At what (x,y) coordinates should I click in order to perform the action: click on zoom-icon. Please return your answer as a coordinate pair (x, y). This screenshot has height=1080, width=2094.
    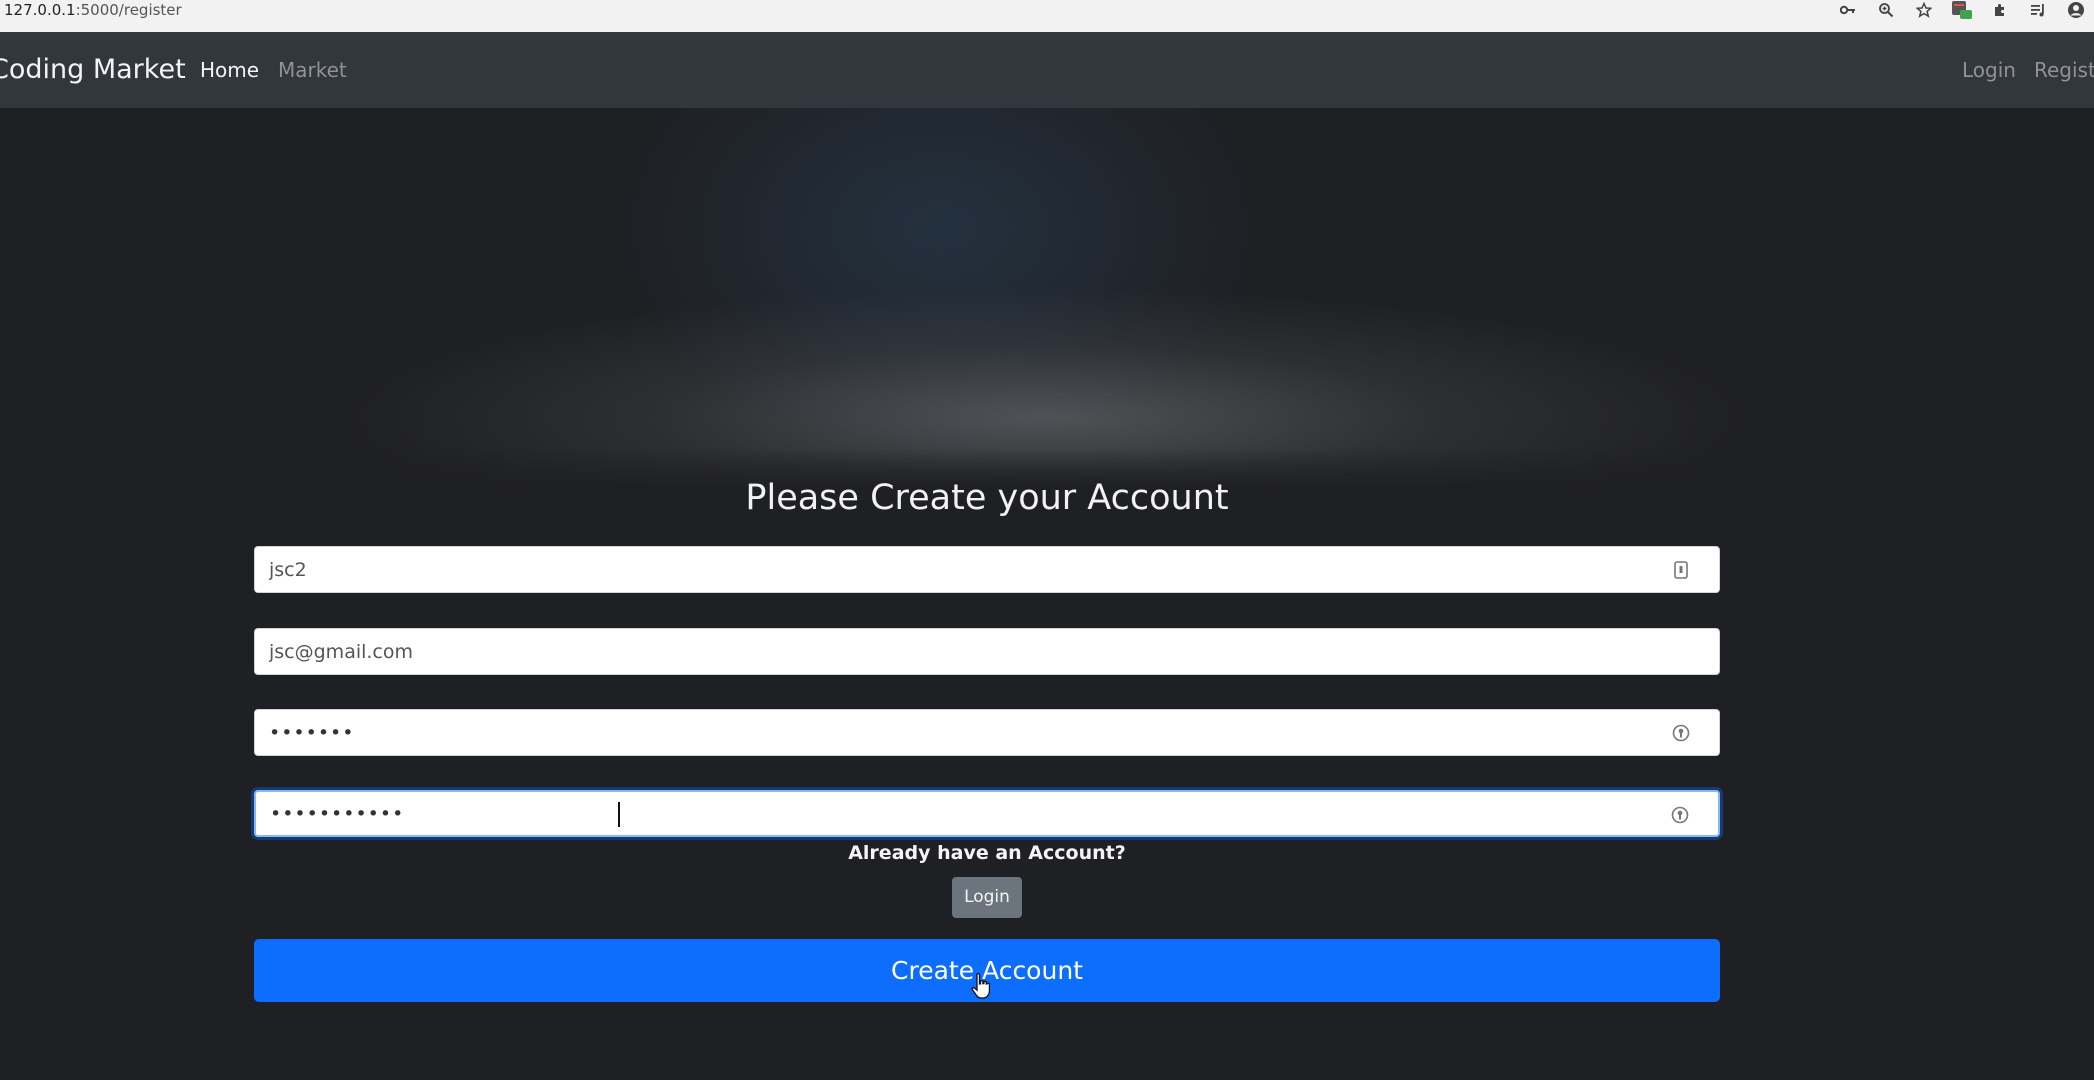
    Looking at the image, I should click on (1886, 10).